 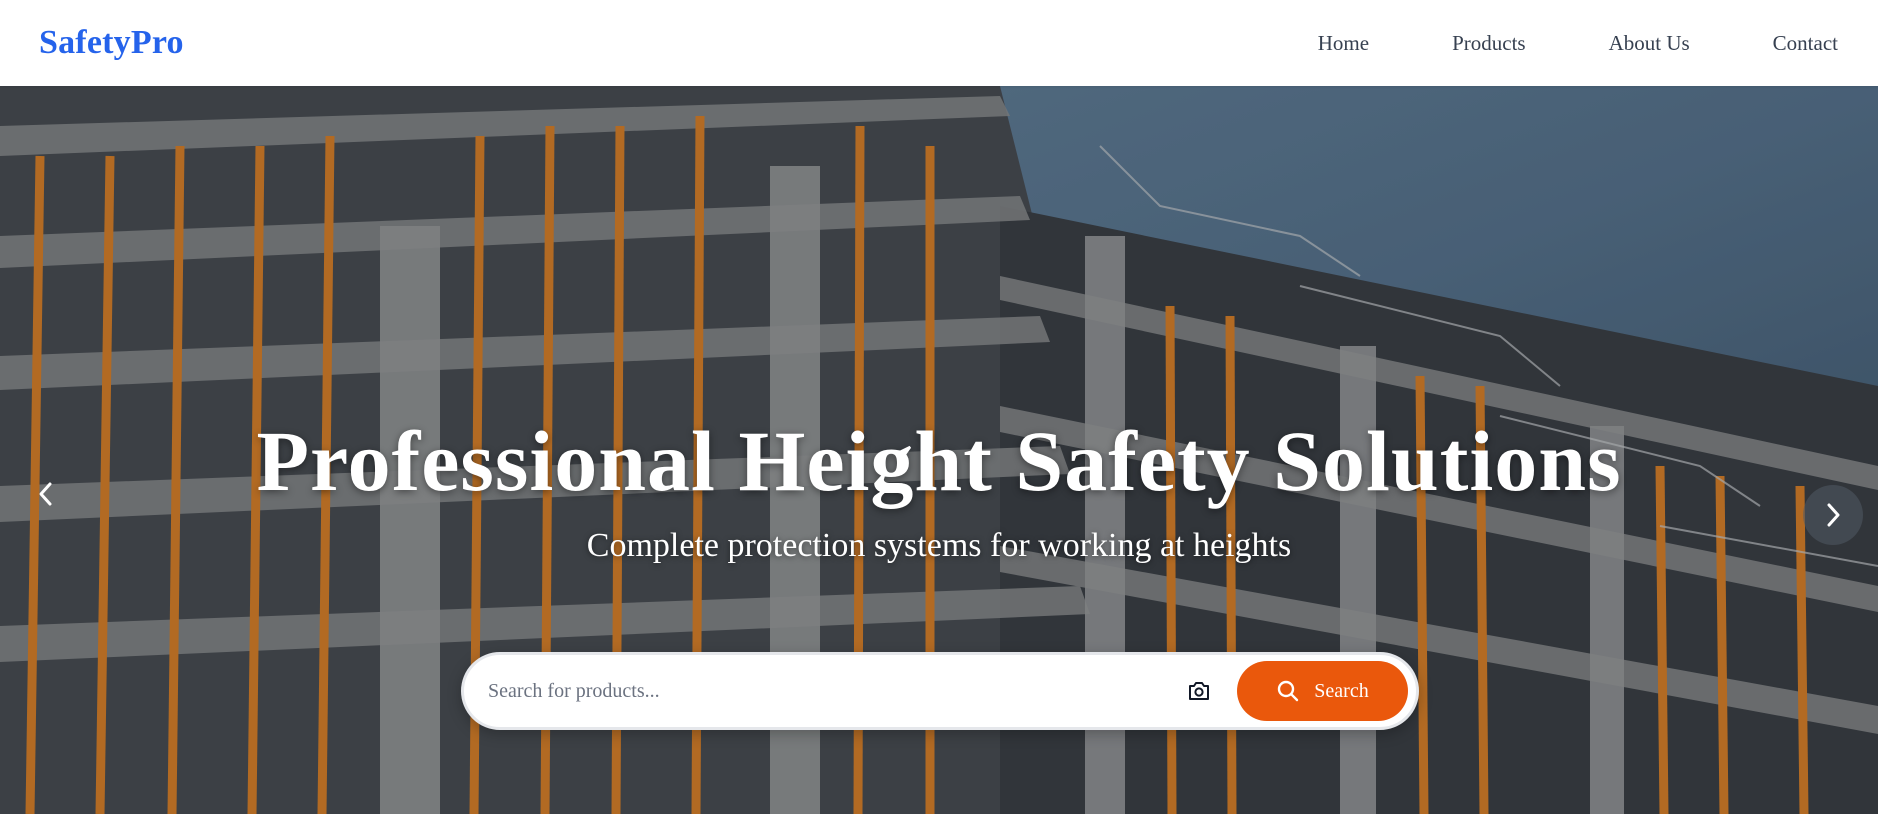 I want to click on search-input, so click(x=833, y=691).